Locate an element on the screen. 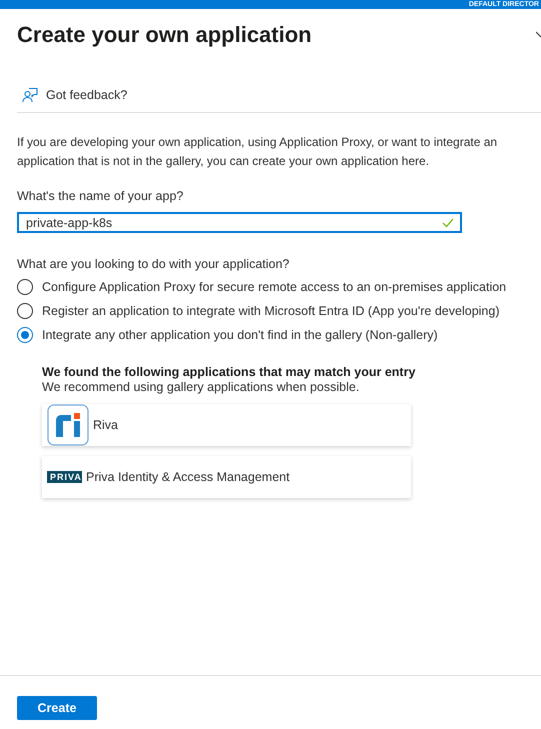 Image resolution: width=541 pixels, height=729 pixels. app-card: PRIVA Priva Identity & Access Management is located at coordinates (226, 477).